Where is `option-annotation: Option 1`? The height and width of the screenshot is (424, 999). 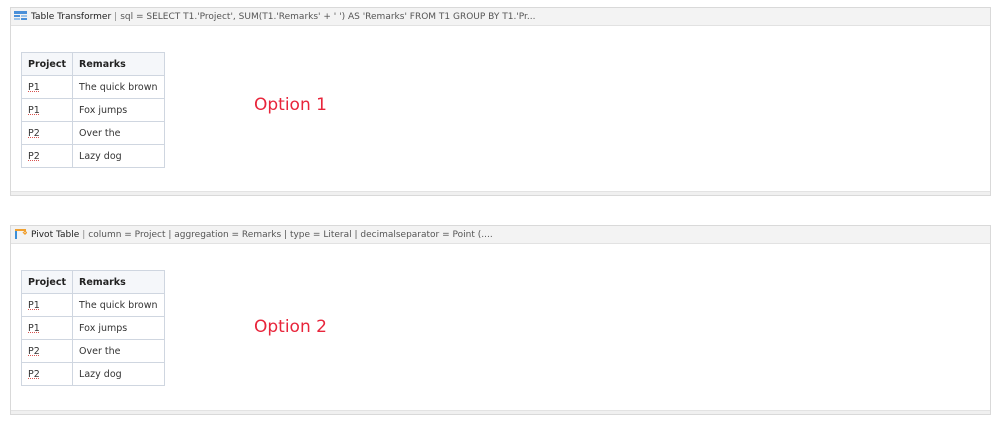
option-annotation: Option 1 is located at coordinates (290, 105).